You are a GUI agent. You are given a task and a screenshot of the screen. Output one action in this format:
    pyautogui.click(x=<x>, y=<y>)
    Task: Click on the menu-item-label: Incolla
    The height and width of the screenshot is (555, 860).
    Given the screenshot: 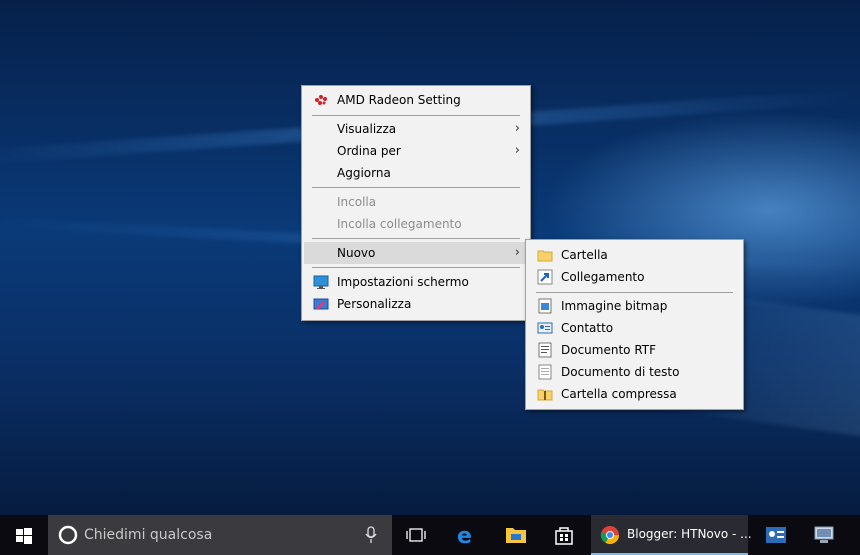 What is the action you would take?
    pyautogui.click(x=357, y=202)
    